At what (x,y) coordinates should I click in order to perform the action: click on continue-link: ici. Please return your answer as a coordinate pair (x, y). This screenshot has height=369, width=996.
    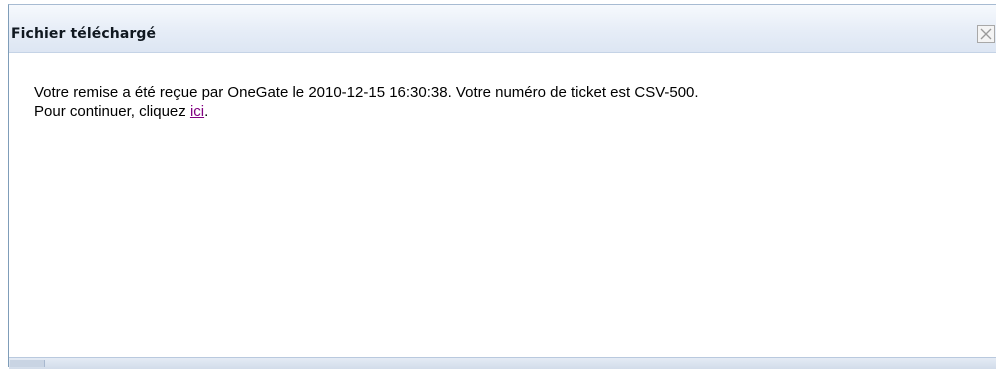
    Looking at the image, I should click on (197, 111).